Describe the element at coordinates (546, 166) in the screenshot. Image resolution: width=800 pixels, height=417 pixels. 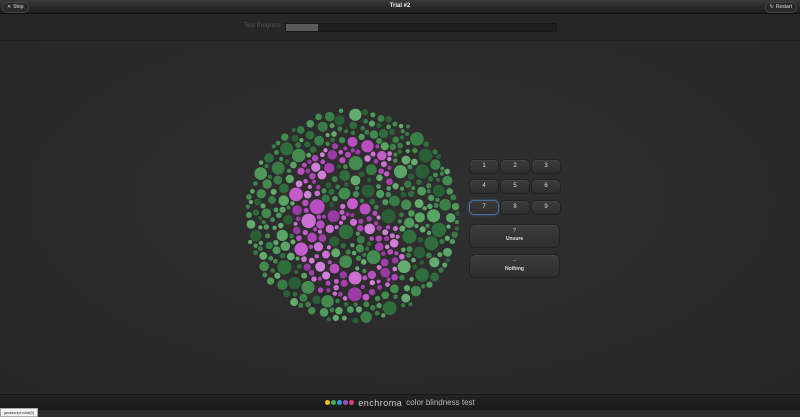
I see `digit-button-3: 3` at that location.